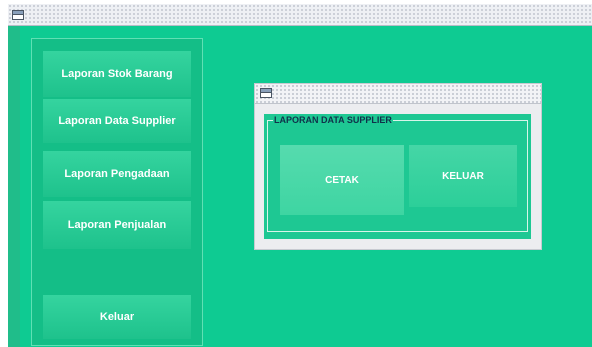 The height and width of the screenshot is (347, 592). Describe the element at coordinates (14, 186) in the screenshot. I see `left-edge-strip` at that location.